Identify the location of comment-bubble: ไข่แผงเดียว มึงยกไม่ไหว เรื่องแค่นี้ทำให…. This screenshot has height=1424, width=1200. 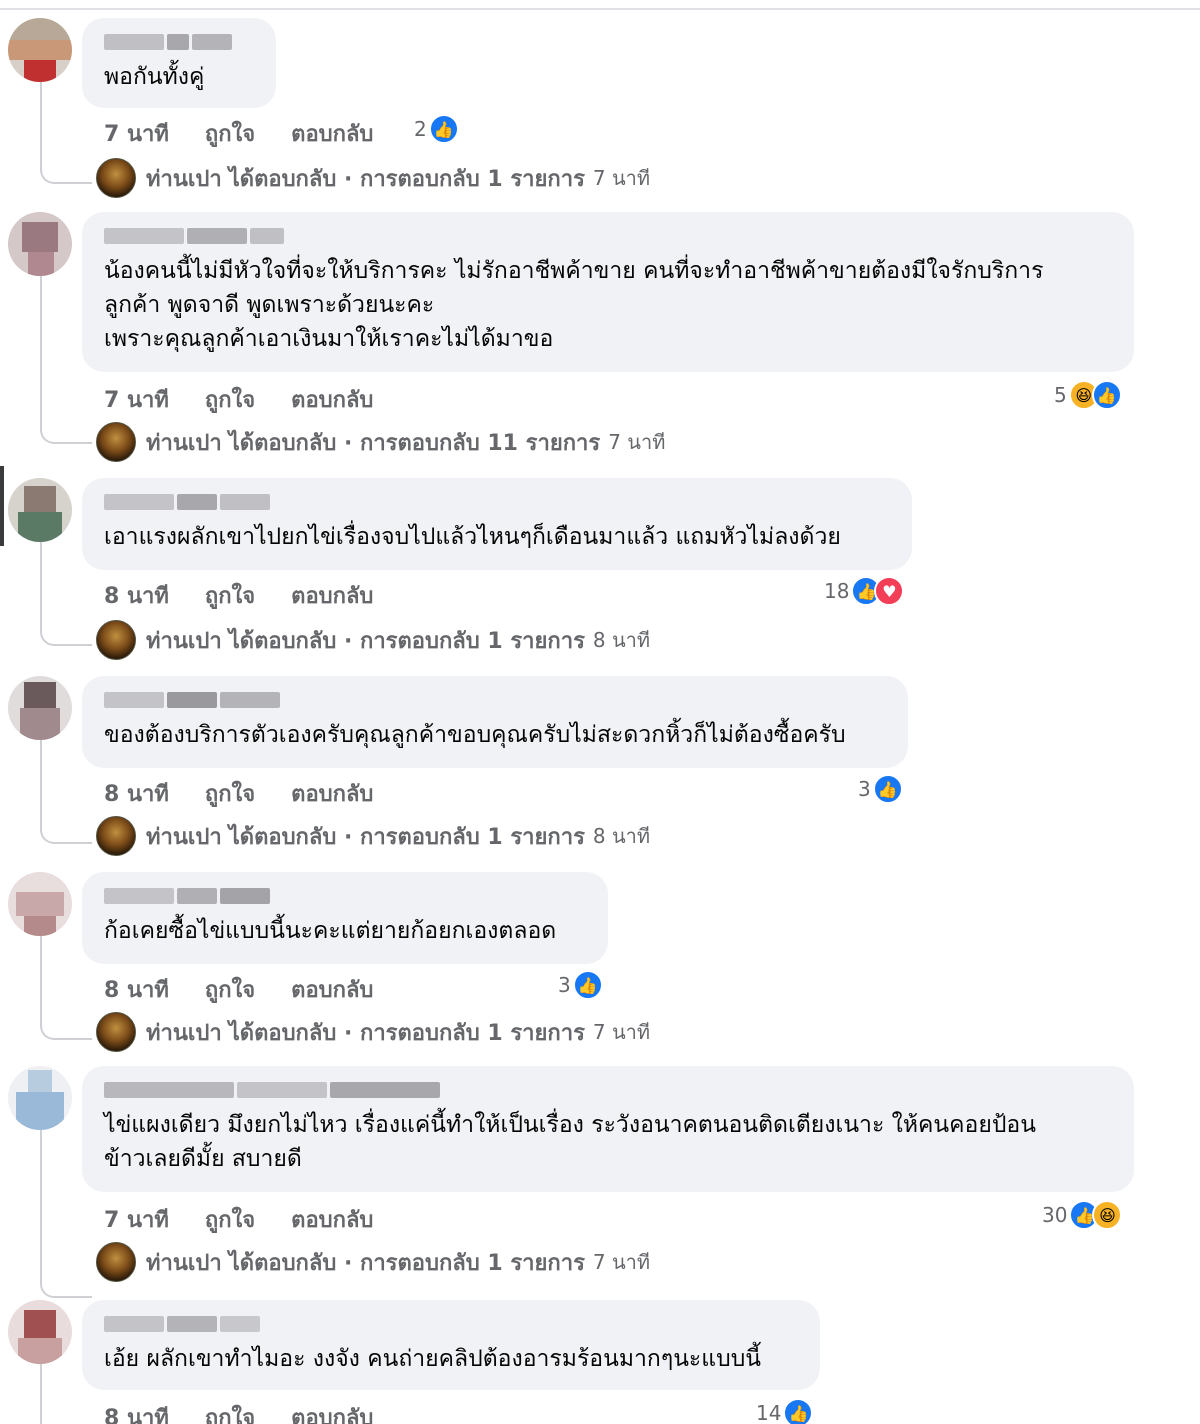
(608, 1129).